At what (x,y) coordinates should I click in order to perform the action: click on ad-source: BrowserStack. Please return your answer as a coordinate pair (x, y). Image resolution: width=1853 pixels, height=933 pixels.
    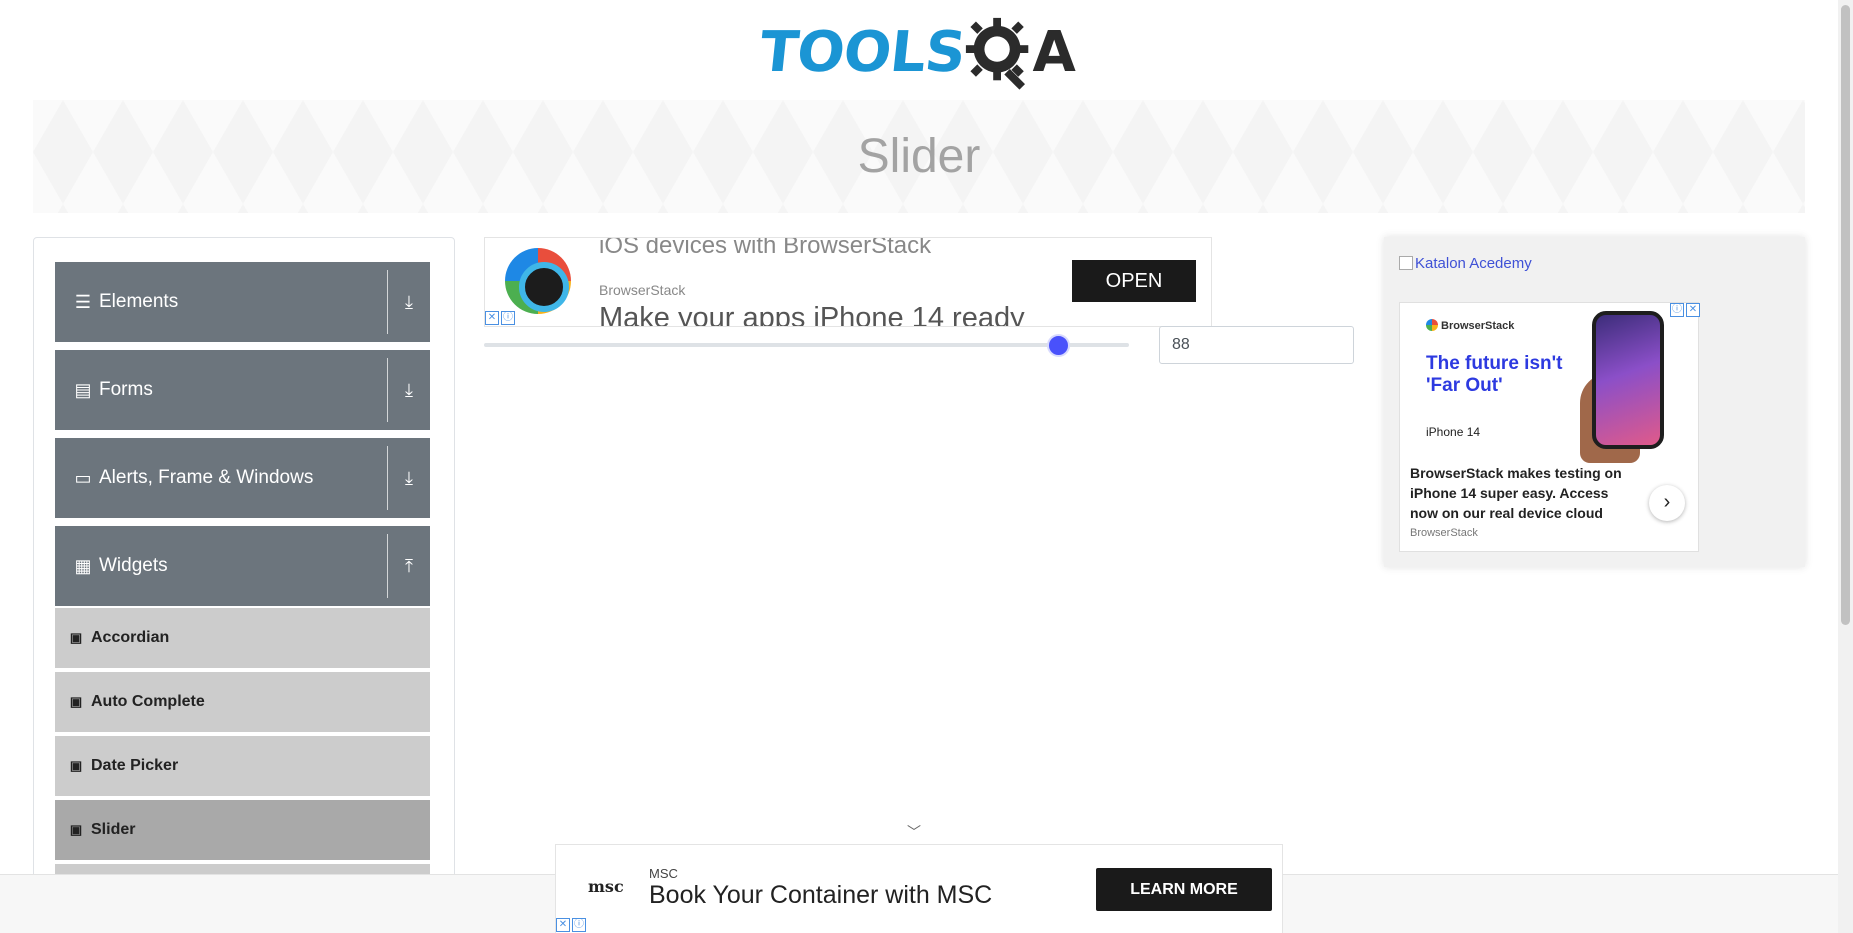
    Looking at the image, I should click on (1444, 533).